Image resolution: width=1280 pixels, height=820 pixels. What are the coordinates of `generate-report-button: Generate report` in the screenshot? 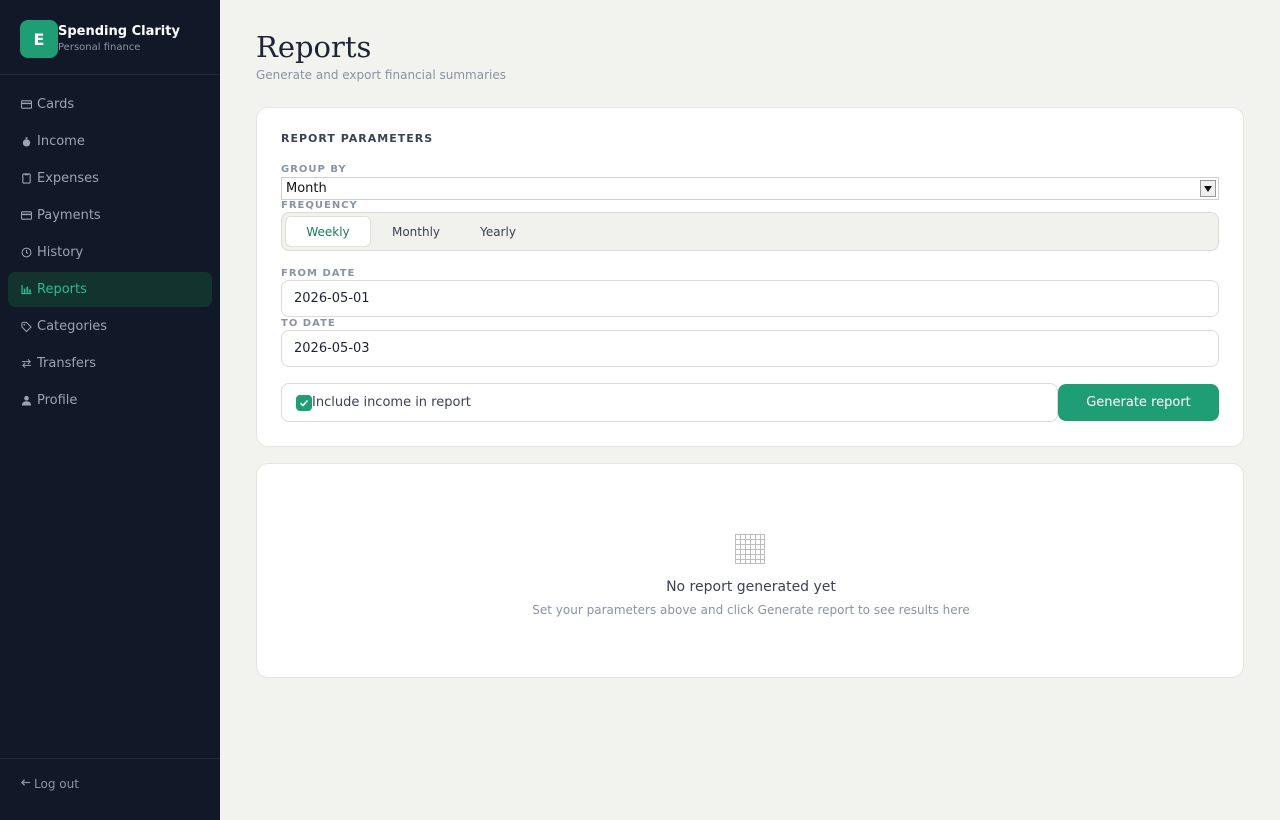 It's located at (1138, 402).